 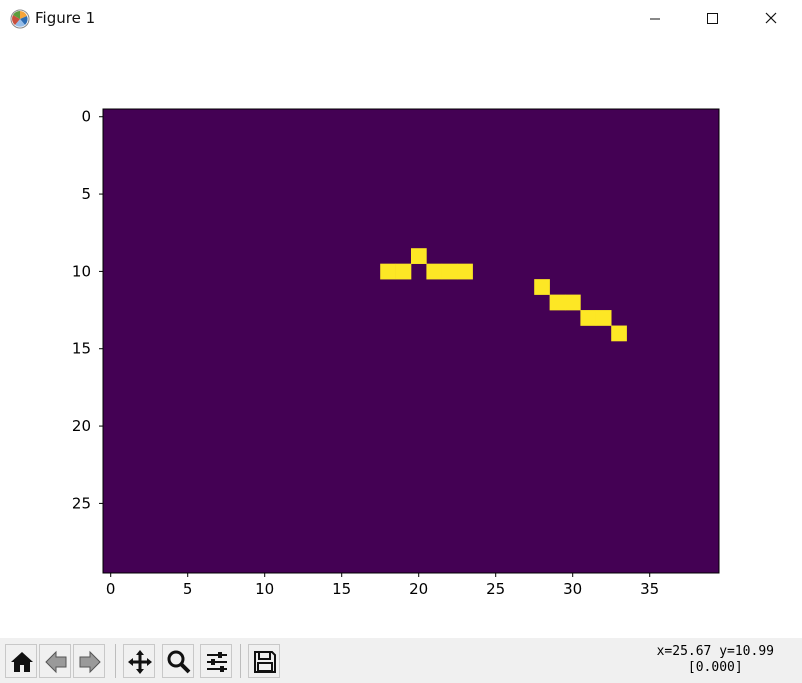 I want to click on configure-subplots-button, so click(x=216, y=661).